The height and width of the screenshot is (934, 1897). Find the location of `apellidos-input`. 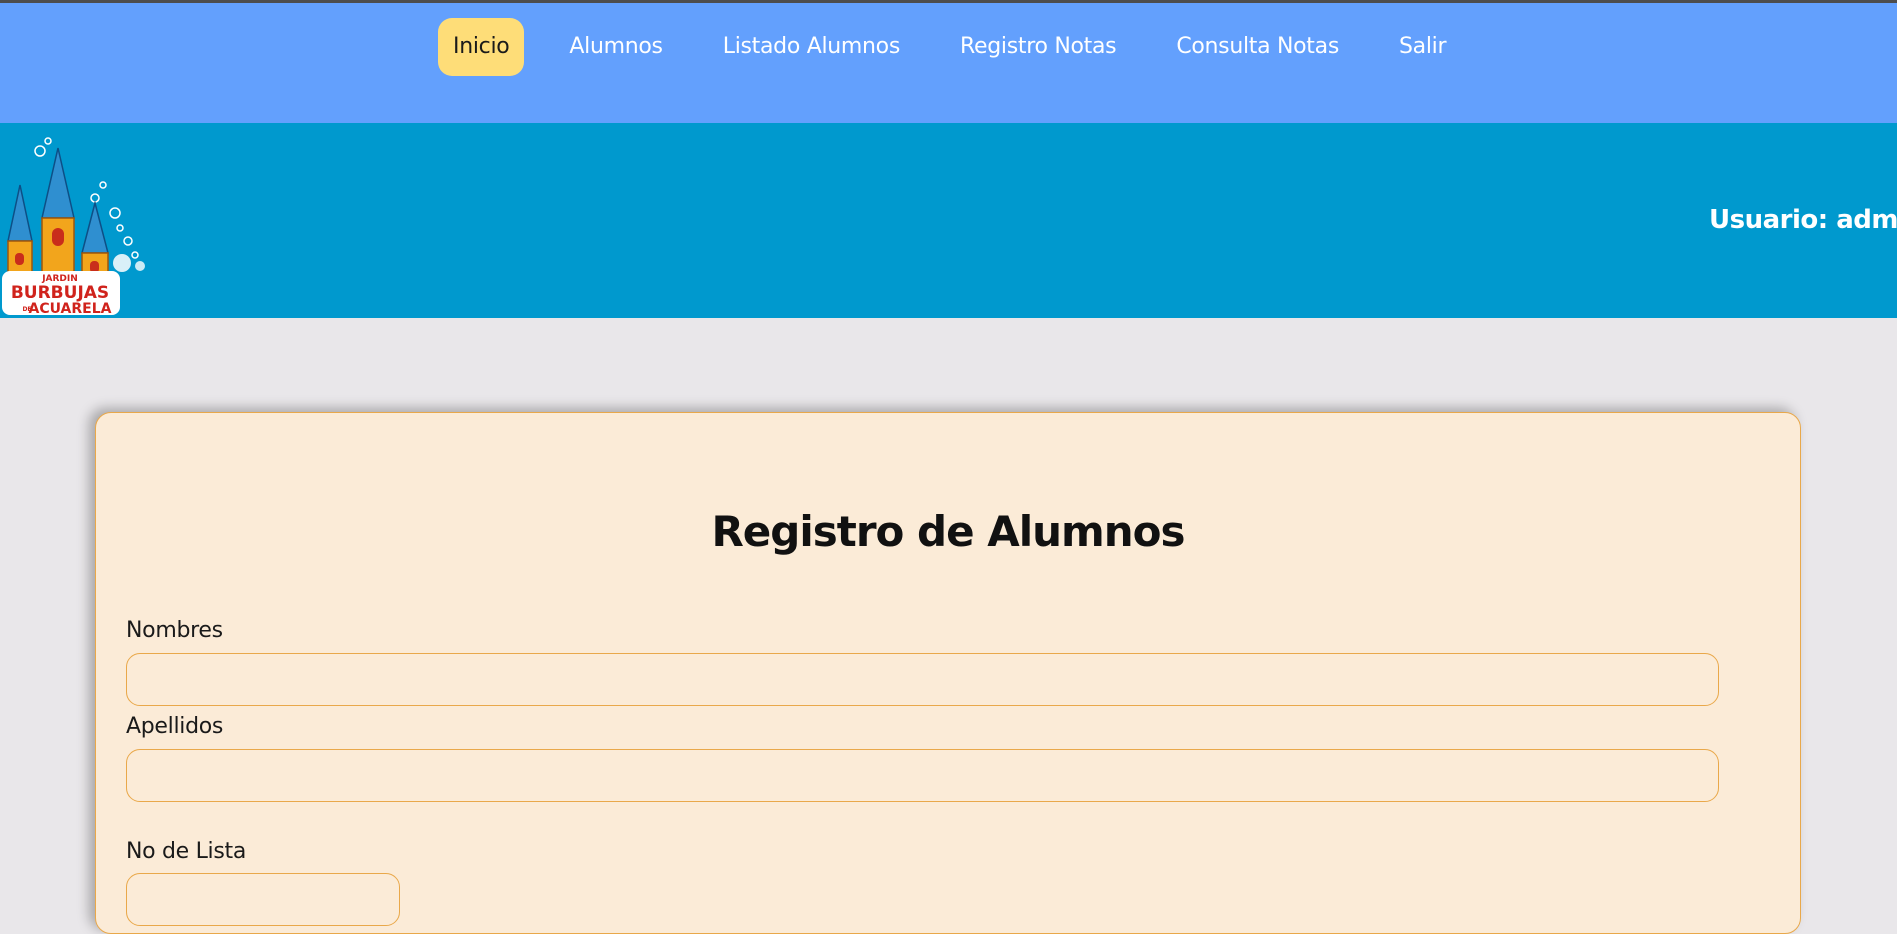

apellidos-input is located at coordinates (922, 775).